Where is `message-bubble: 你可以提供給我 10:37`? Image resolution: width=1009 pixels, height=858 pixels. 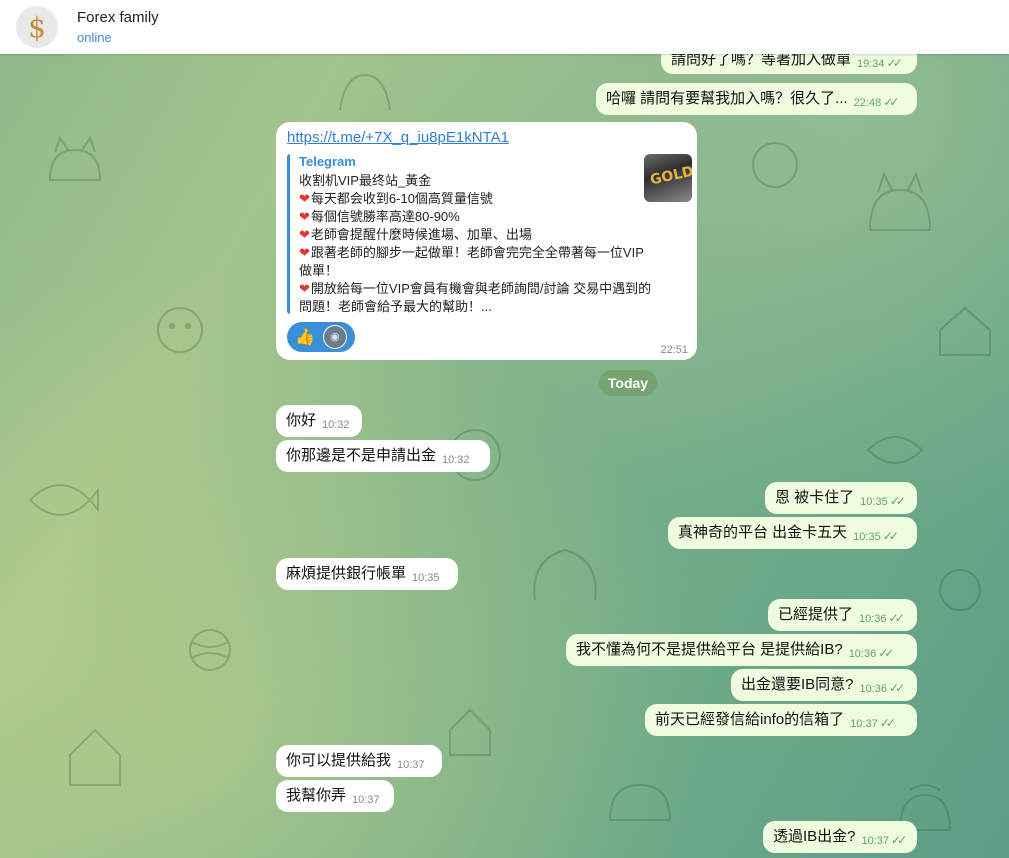 message-bubble: 你可以提供給我 10:37 is located at coordinates (359, 761).